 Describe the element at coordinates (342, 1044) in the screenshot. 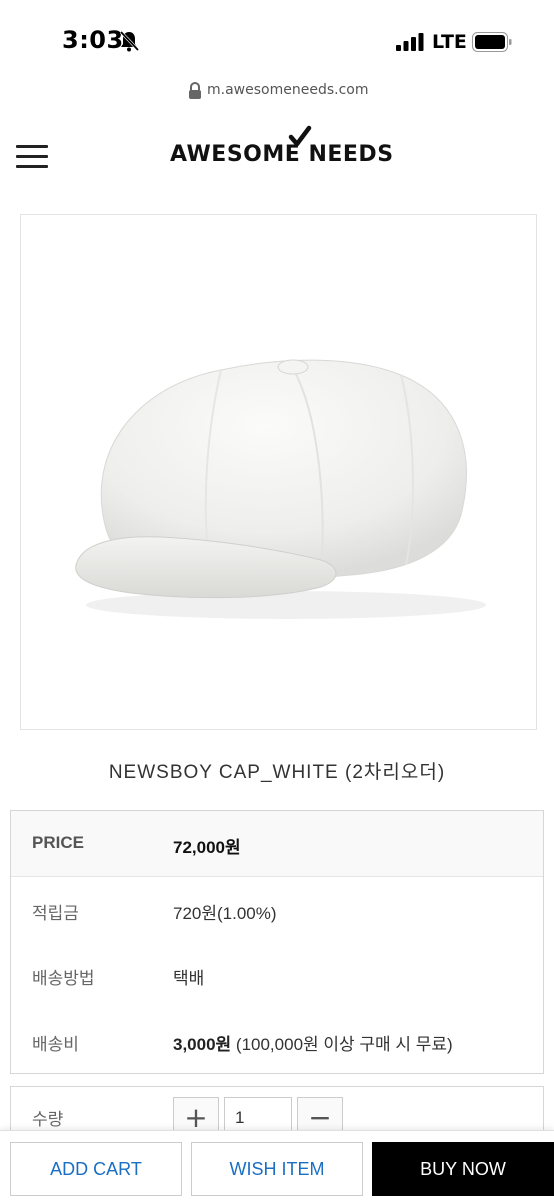

I see `shipping-fee-note: (100,000원 이상 구매 시 무료)` at that location.